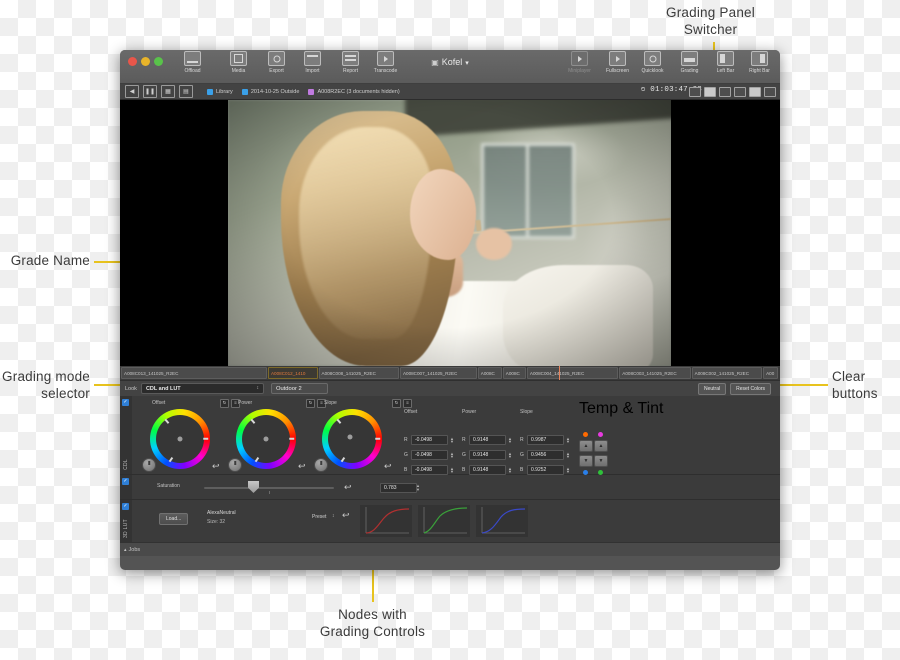 The image size is (900, 660). I want to click on breadcrumb-date-label: 2014-10-25 Outside, so click(275, 91).